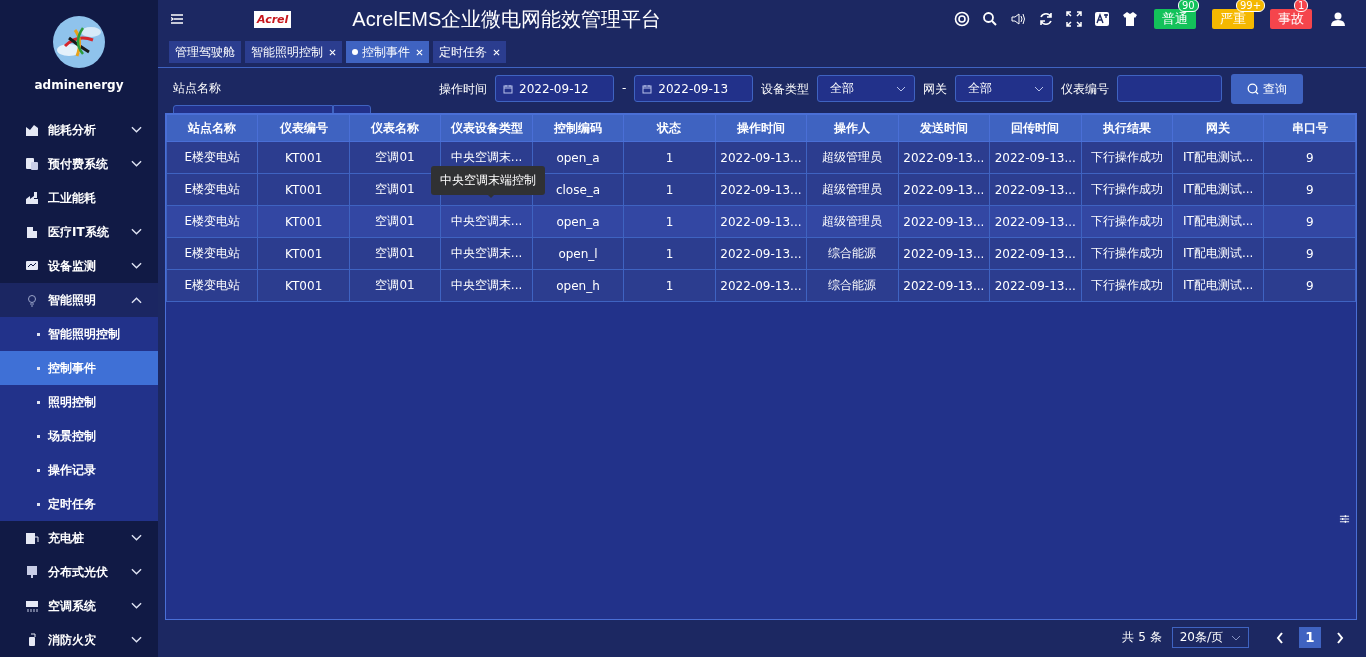 This screenshot has width=1366, height=657. I want to click on previous-page-icon, so click(1280, 637).